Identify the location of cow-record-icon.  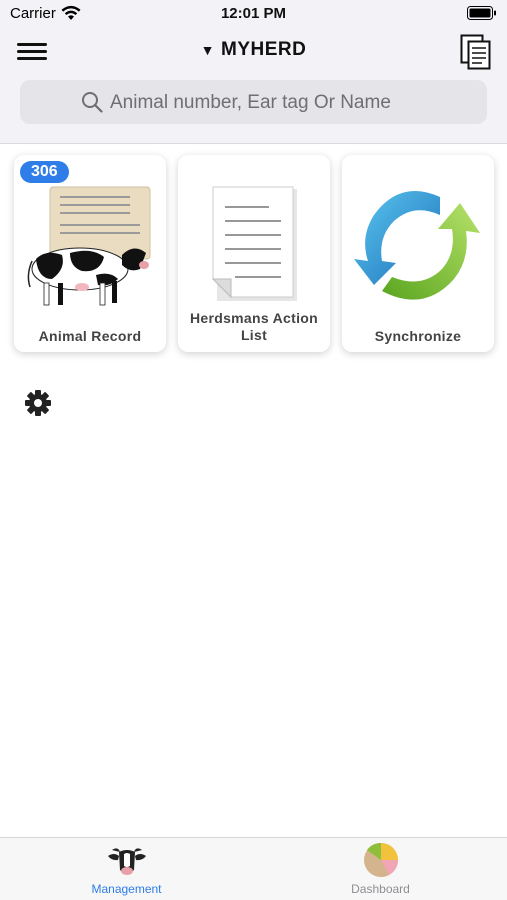
(89, 246).